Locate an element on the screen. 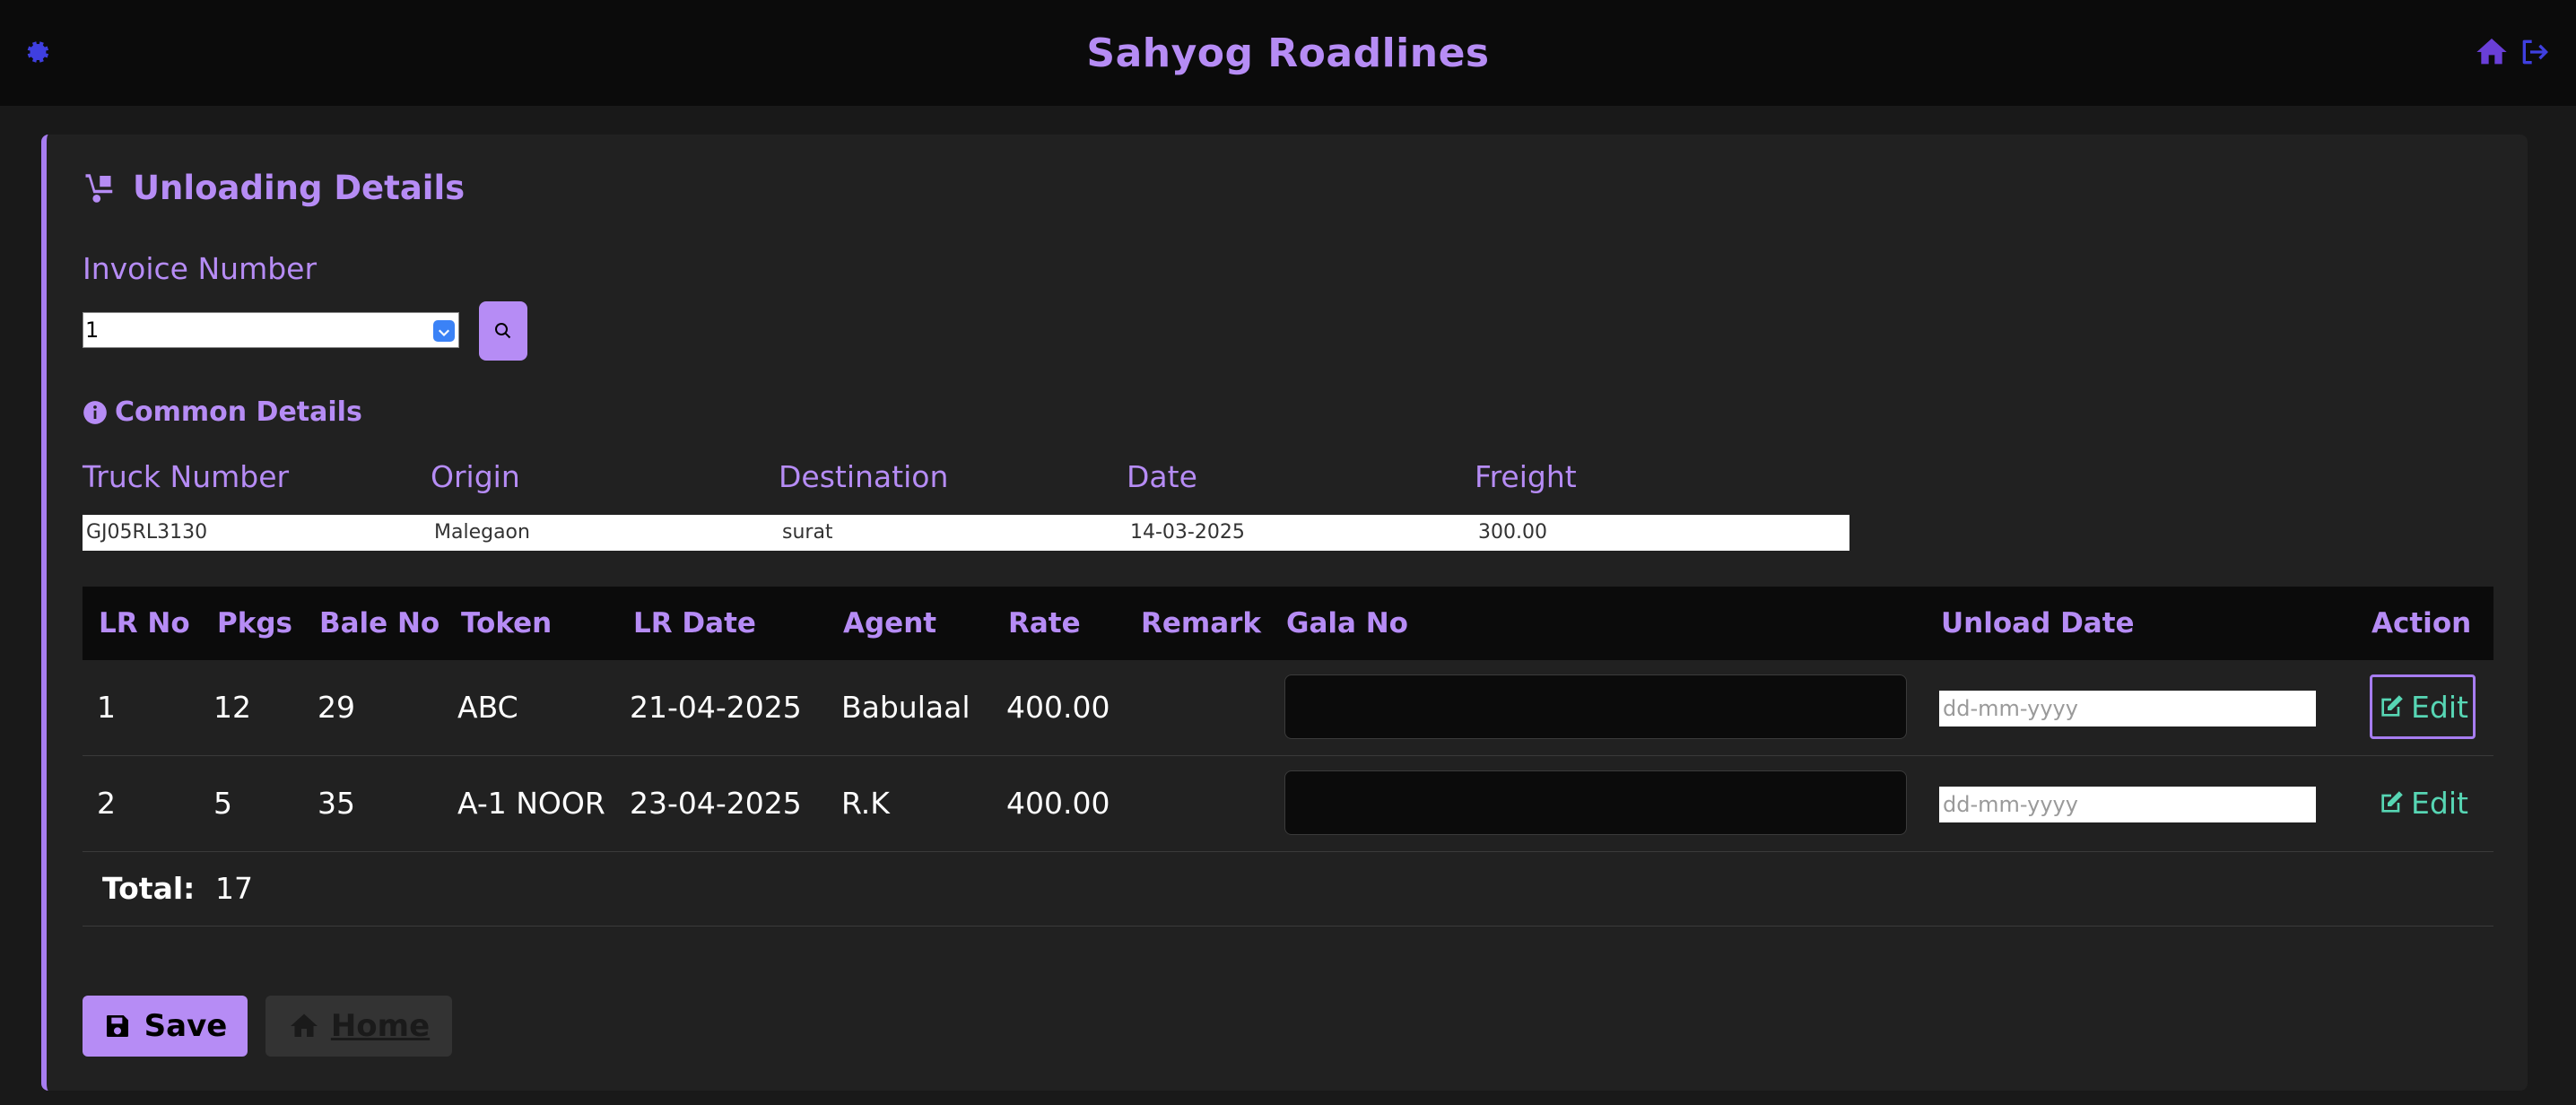  common-details-header: Common Details is located at coordinates (222, 412).